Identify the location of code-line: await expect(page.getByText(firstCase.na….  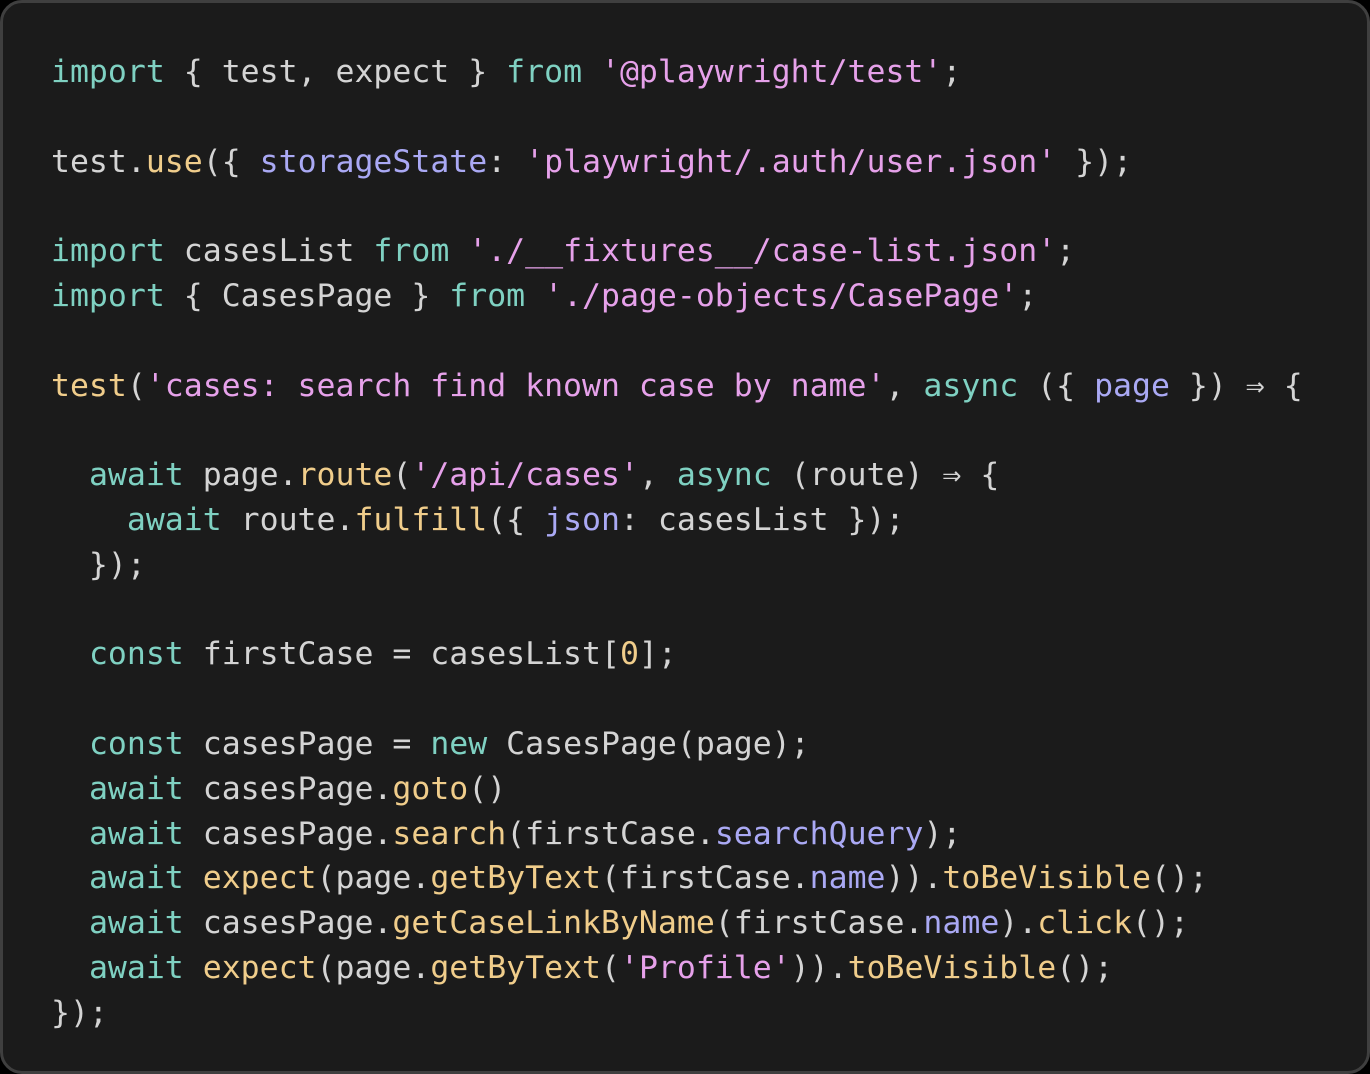
(677, 878).